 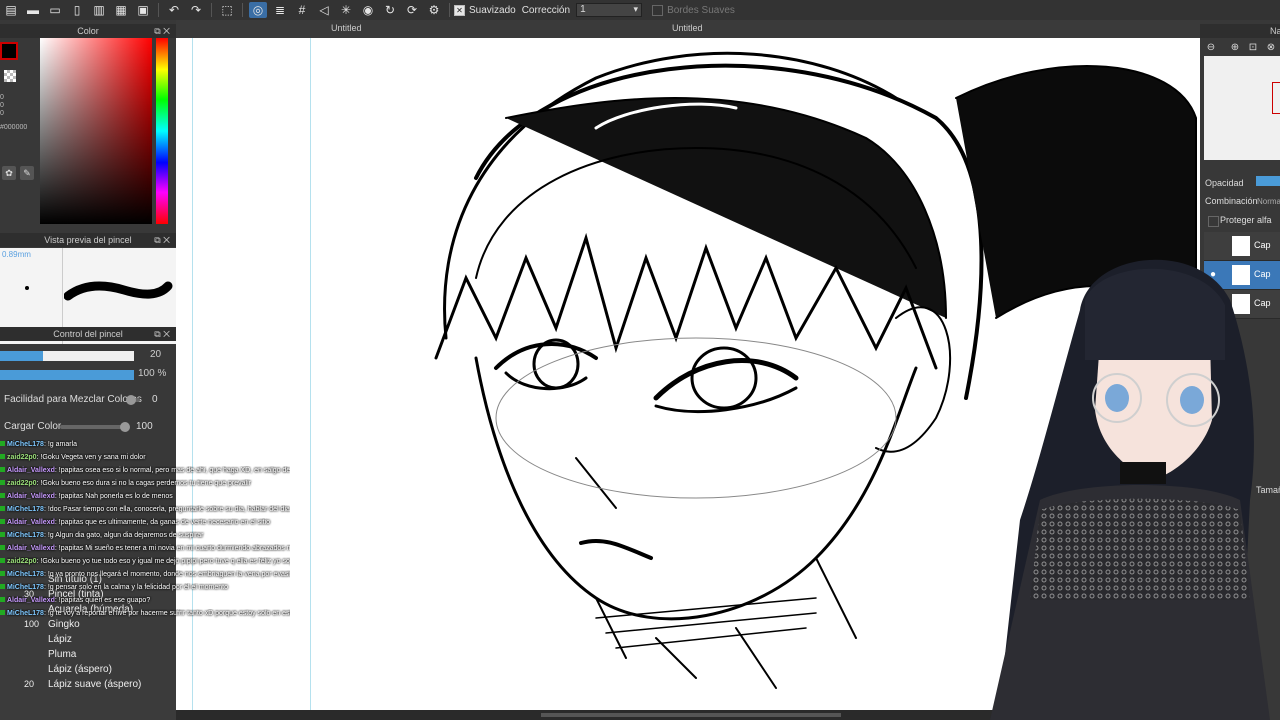 What do you see at coordinates (1268, 201) in the screenshot?
I see `blend-mode-select: Norma` at bounding box center [1268, 201].